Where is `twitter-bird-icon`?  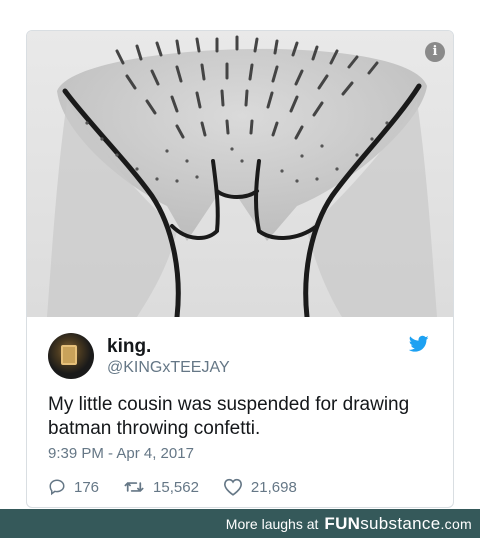
twitter-bird-icon is located at coordinates (419, 344).